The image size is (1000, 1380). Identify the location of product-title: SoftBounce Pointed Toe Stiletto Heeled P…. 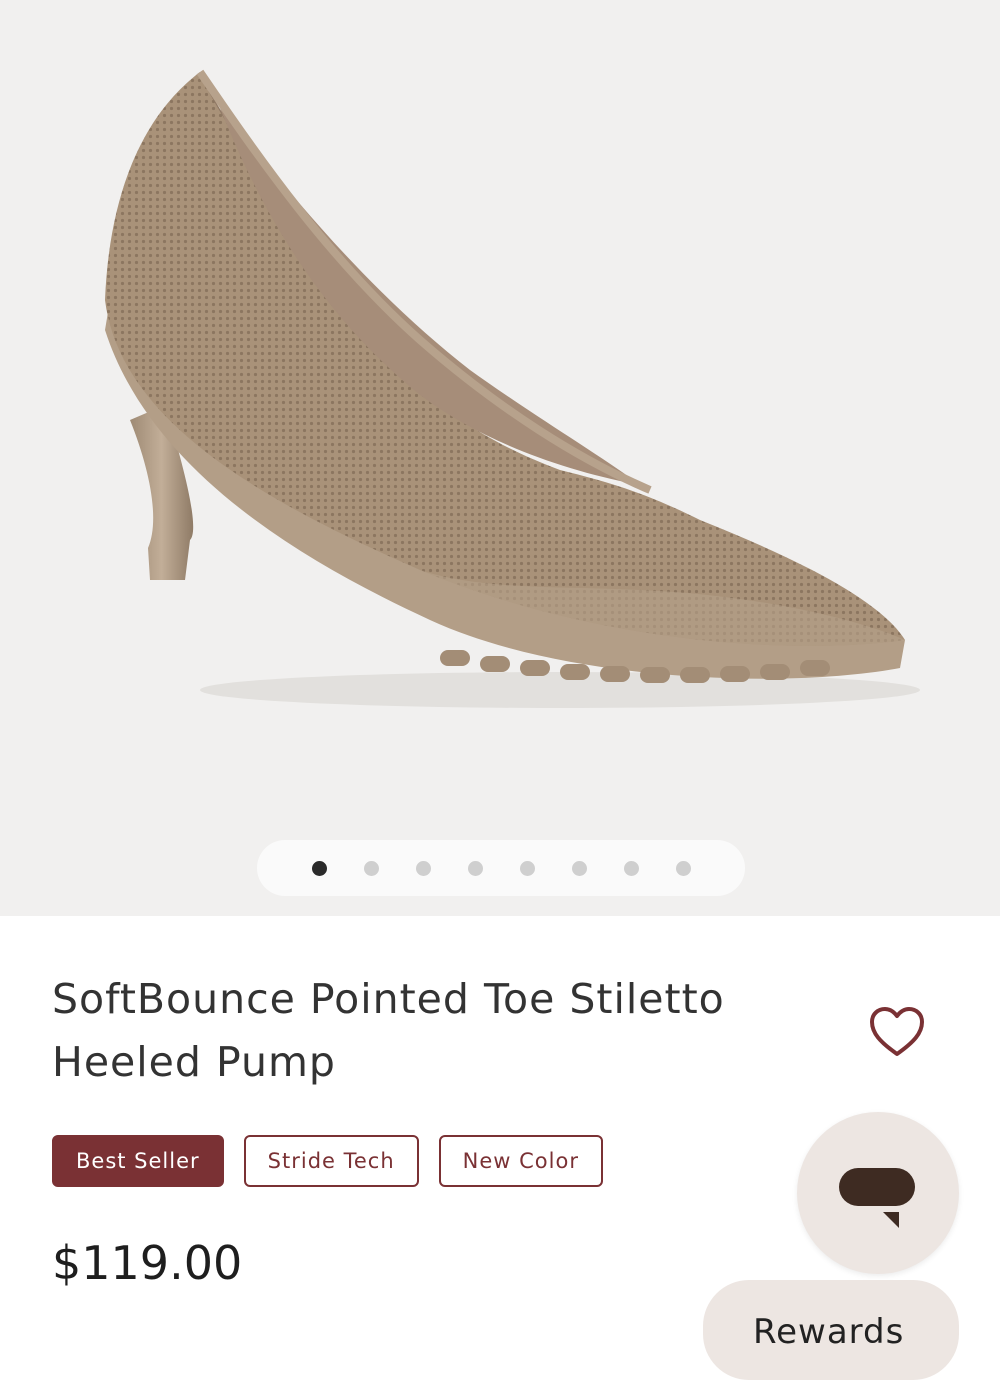
(388, 1030).